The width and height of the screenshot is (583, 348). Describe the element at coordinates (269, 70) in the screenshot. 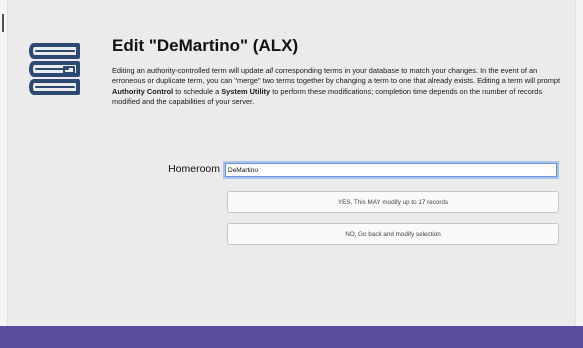

I see `description-emphasis: all` at that location.